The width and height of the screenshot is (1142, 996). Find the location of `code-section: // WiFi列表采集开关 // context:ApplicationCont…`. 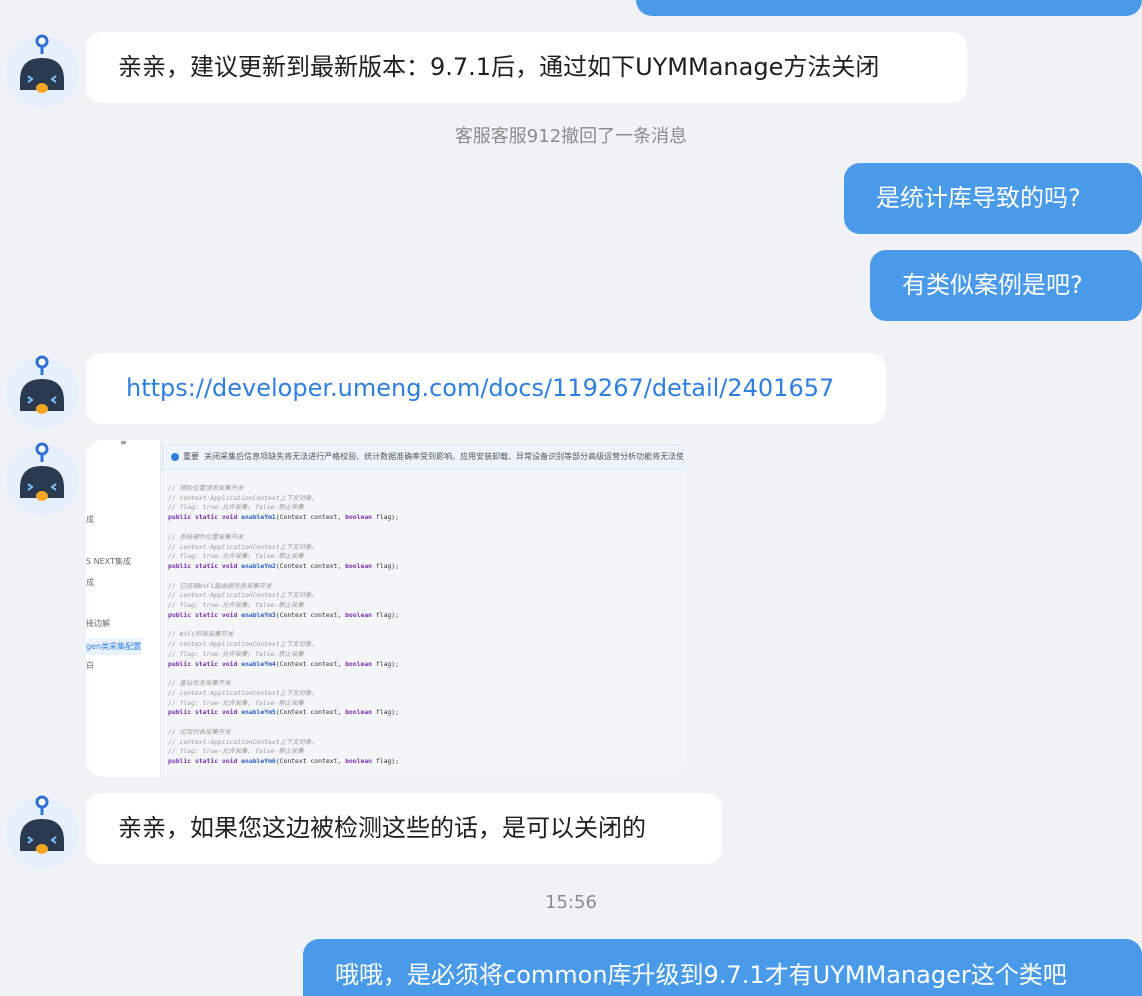

code-section: // WiFi列表采集开关 // context:ApplicationCont… is located at coordinates (423, 649).